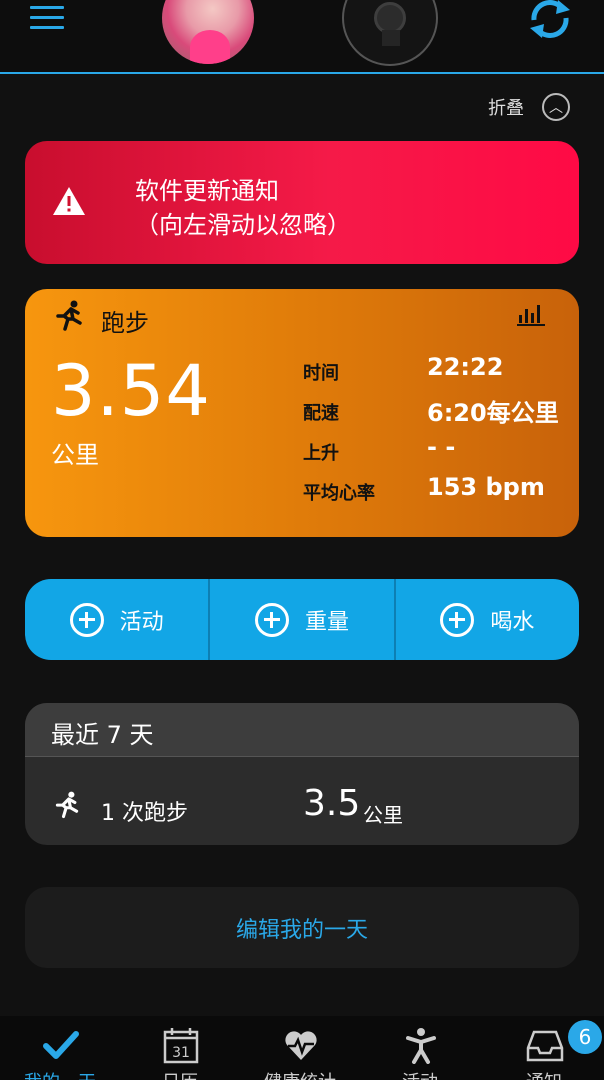 Image resolution: width=604 pixels, height=1080 pixels. I want to click on person-icon, so click(421, 1046).